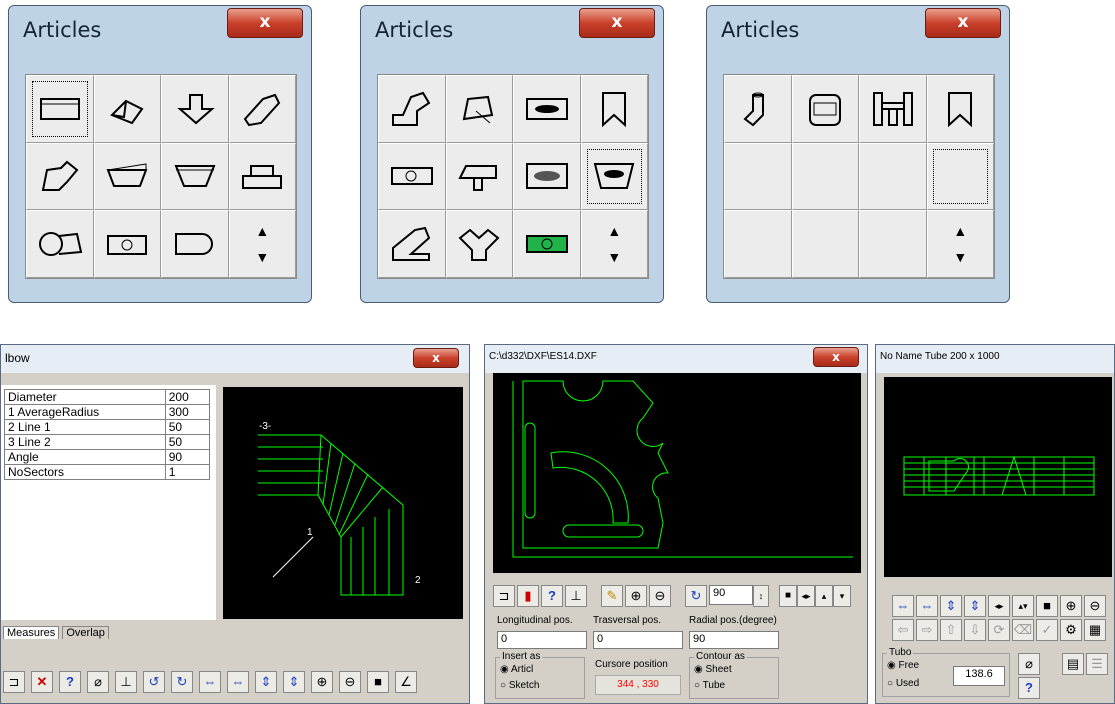  I want to click on article-oval-flange-button, so click(547, 109).